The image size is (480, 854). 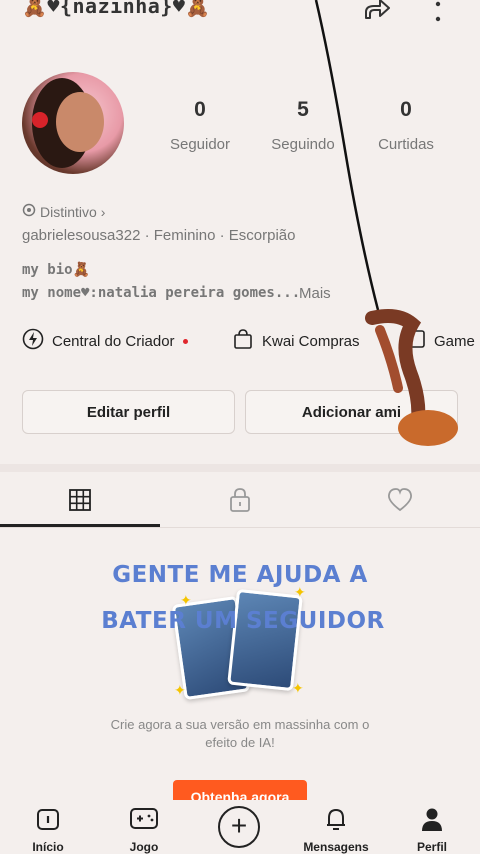 I want to click on likes-count: 0, so click(x=406, y=109).